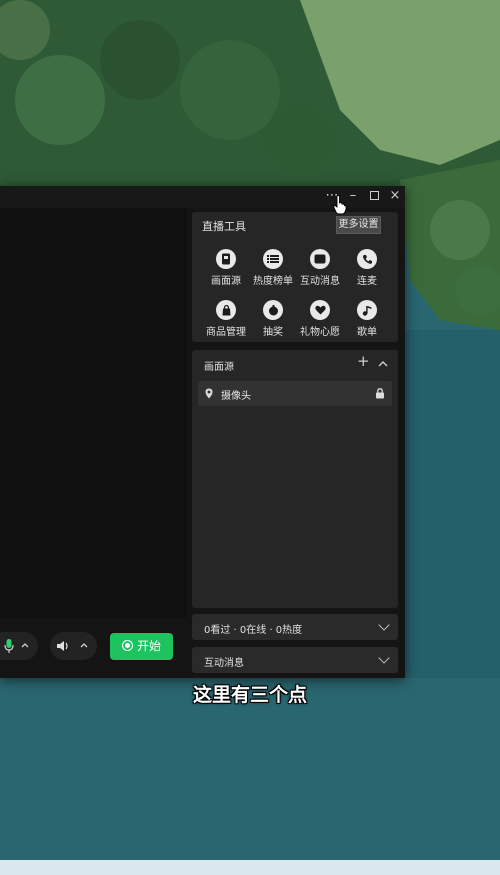 The width and height of the screenshot is (500, 875). What do you see at coordinates (224, 663) in the screenshot?
I see `messages-label: 互动消息` at bounding box center [224, 663].